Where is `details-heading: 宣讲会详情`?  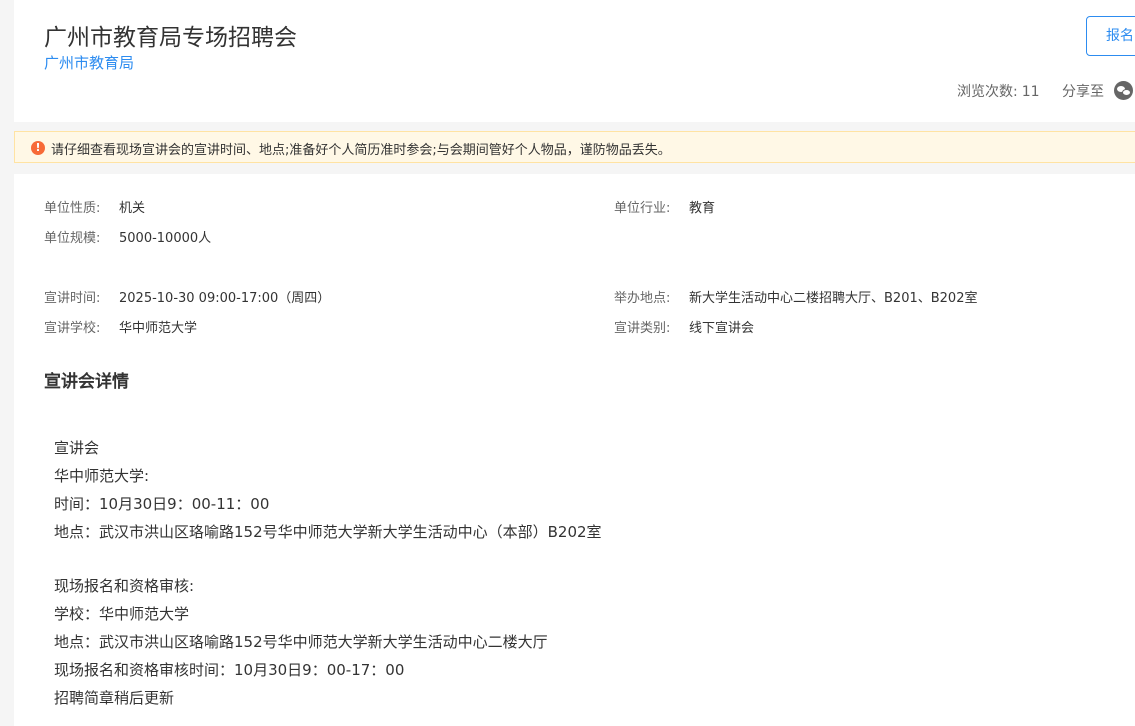
details-heading: 宣讲会详情 is located at coordinates (86, 382).